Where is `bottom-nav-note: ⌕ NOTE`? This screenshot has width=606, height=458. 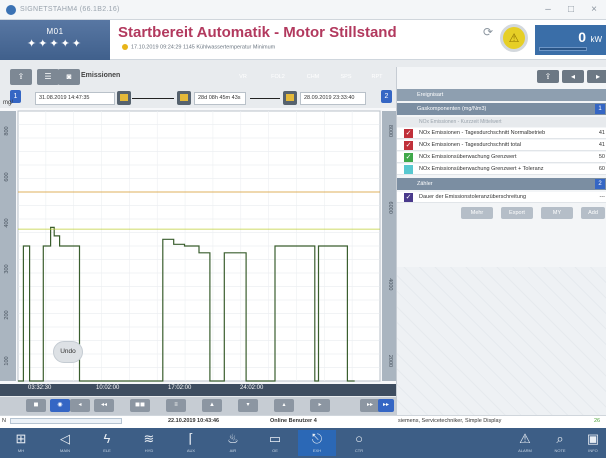
bottom-nav-note: ⌕ NOTE is located at coordinates (560, 443).